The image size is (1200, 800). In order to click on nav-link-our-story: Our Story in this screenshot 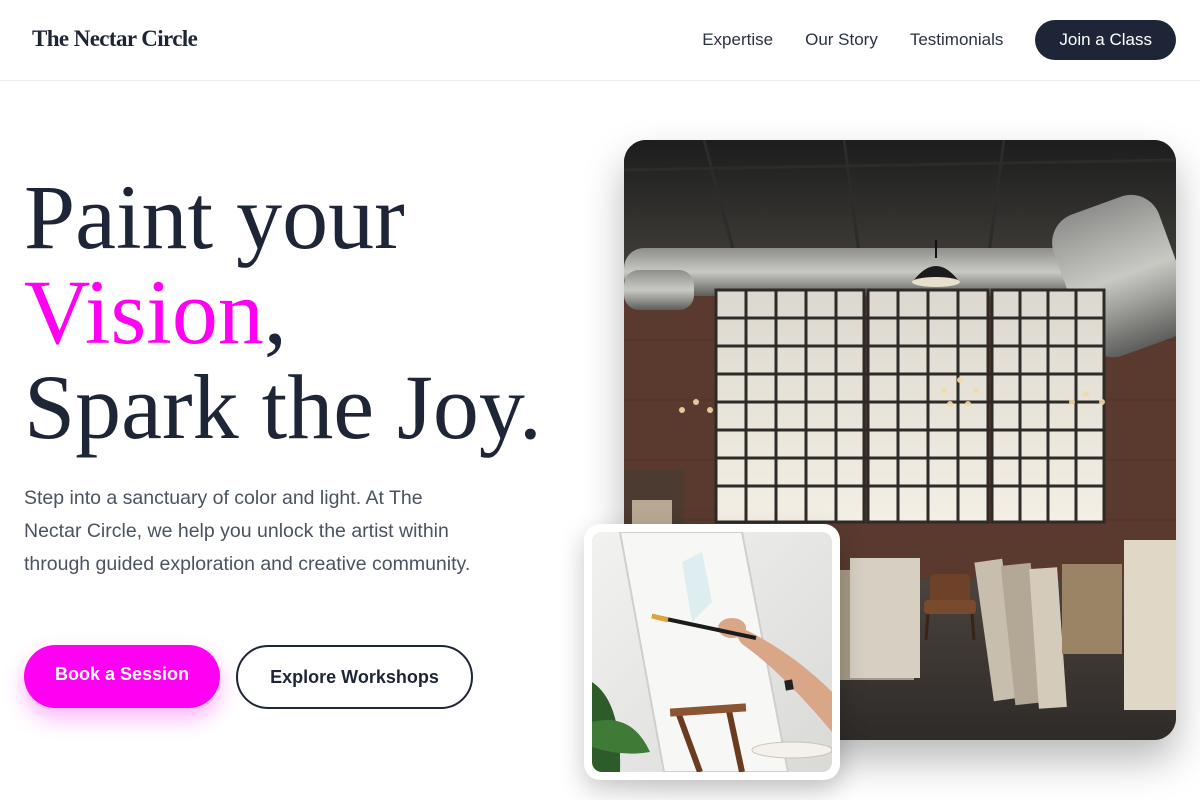, I will do `click(841, 40)`.